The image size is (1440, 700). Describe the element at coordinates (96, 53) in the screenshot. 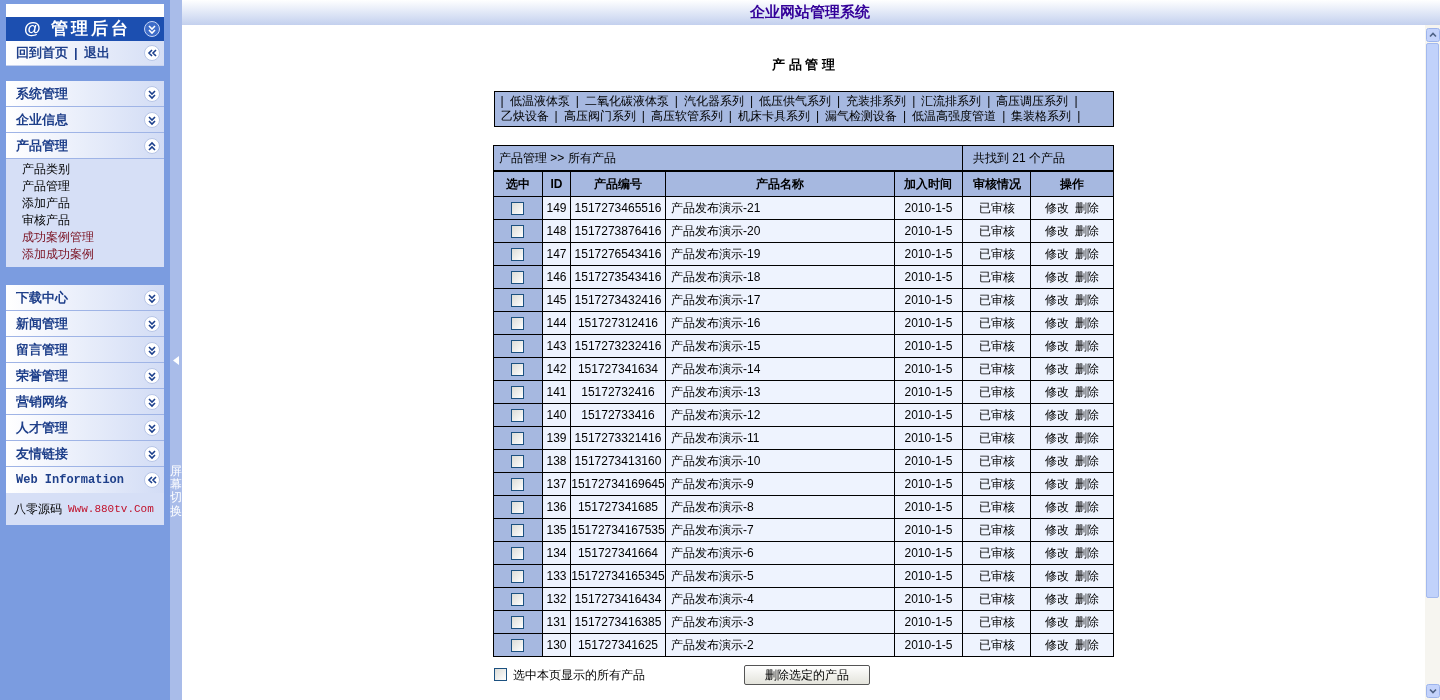

I see `sidebar-link: 退出` at that location.